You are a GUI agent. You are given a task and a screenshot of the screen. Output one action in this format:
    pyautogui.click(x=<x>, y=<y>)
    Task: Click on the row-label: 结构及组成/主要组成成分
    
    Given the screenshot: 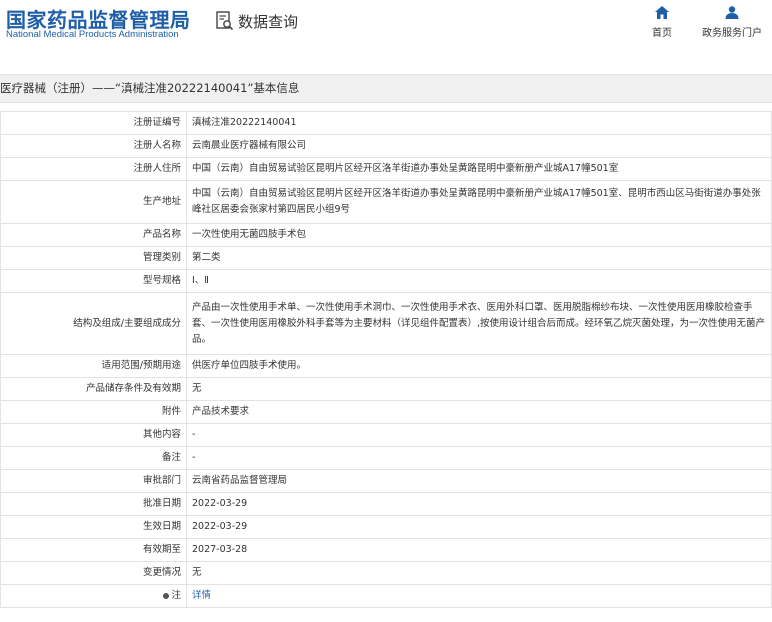 What is the action you would take?
    pyautogui.click(x=93, y=323)
    